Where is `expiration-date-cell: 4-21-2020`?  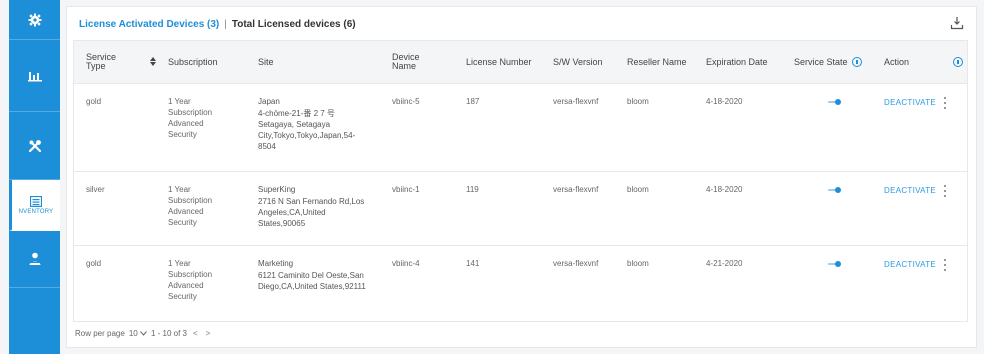
expiration-date-cell: 4-21-2020 is located at coordinates (724, 263).